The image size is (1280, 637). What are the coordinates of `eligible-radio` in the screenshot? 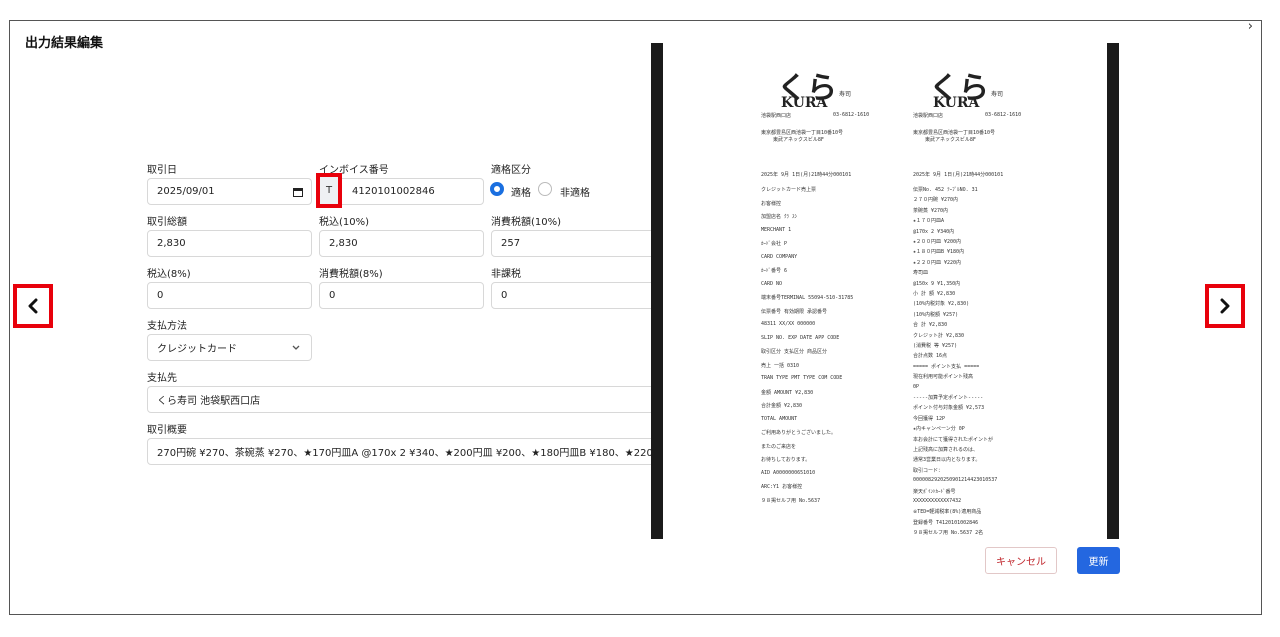 It's located at (497, 189).